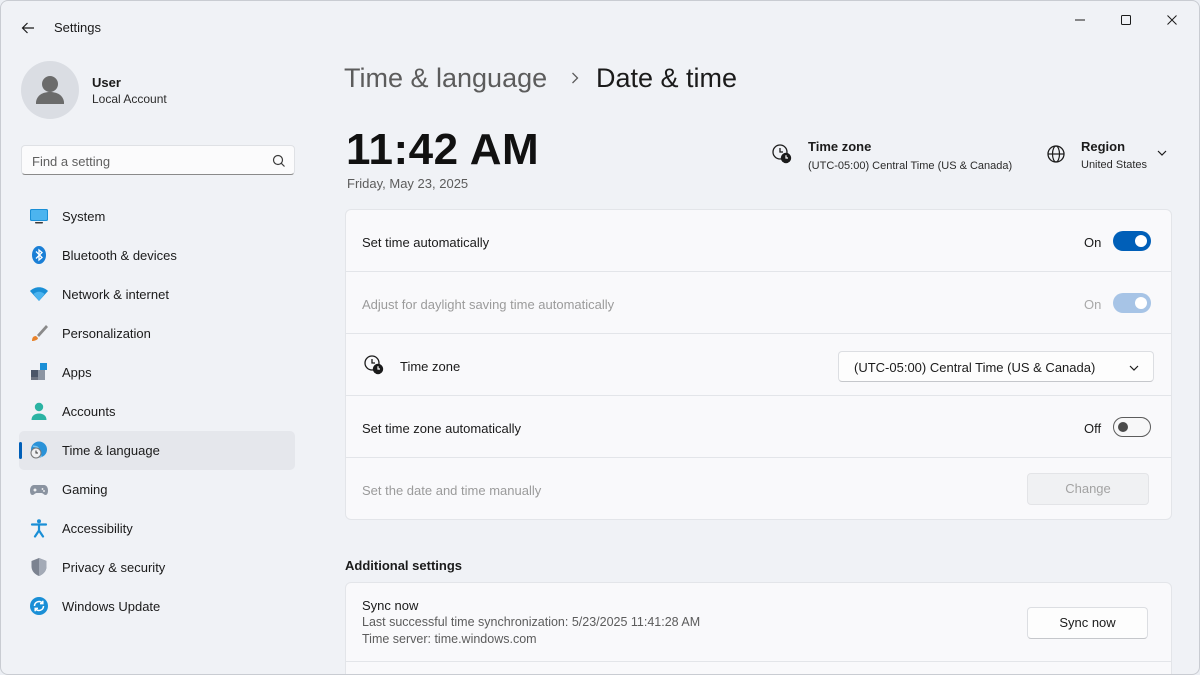 Image resolution: width=1200 pixels, height=675 pixels. What do you see at coordinates (408, 183) in the screenshot?
I see `current-date: Friday, May 23, 2025` at bounding box center [408, 183].